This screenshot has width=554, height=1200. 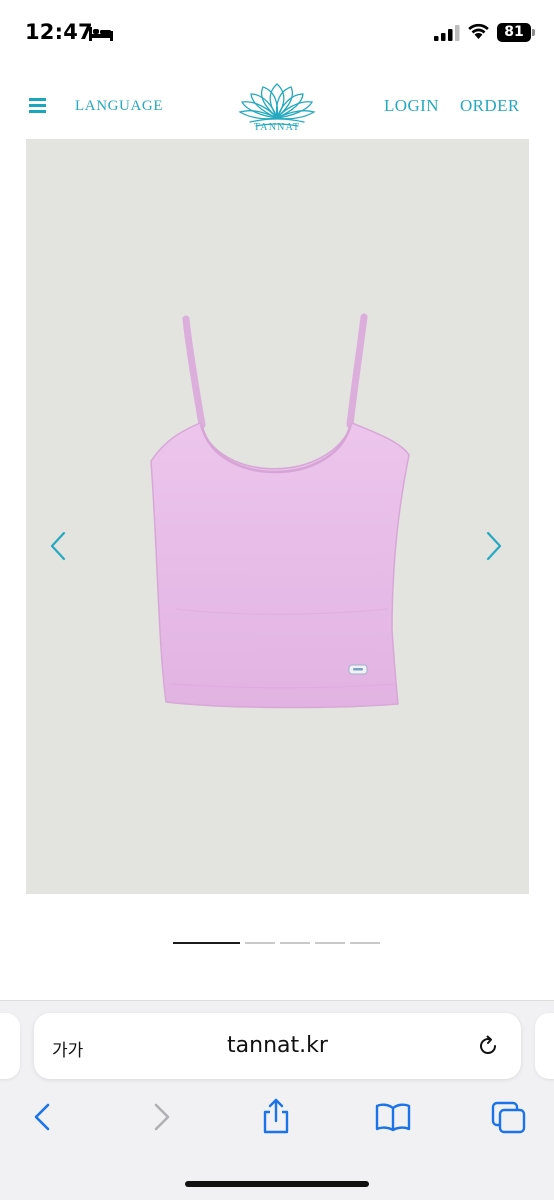 What do you see at coordinates (162, 1117) in the screenshot?
I see `forward-icon` at bounding box center [162, 1117].